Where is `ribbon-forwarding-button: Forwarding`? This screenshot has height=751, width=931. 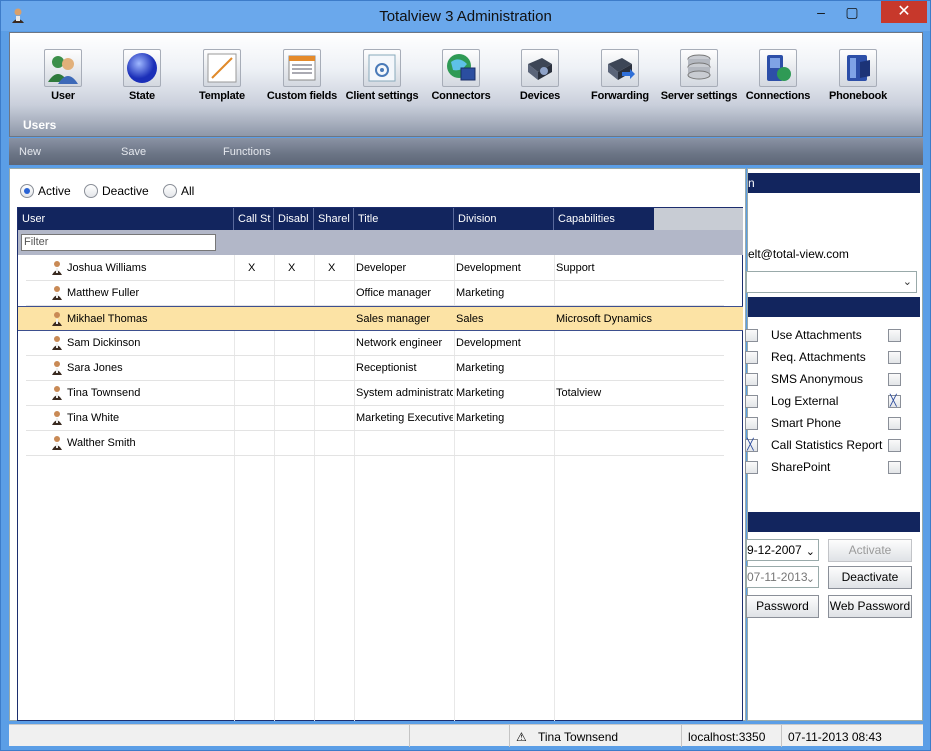
ribbon-forwarding-button: Forwarding is located at coordinates (620, 75).